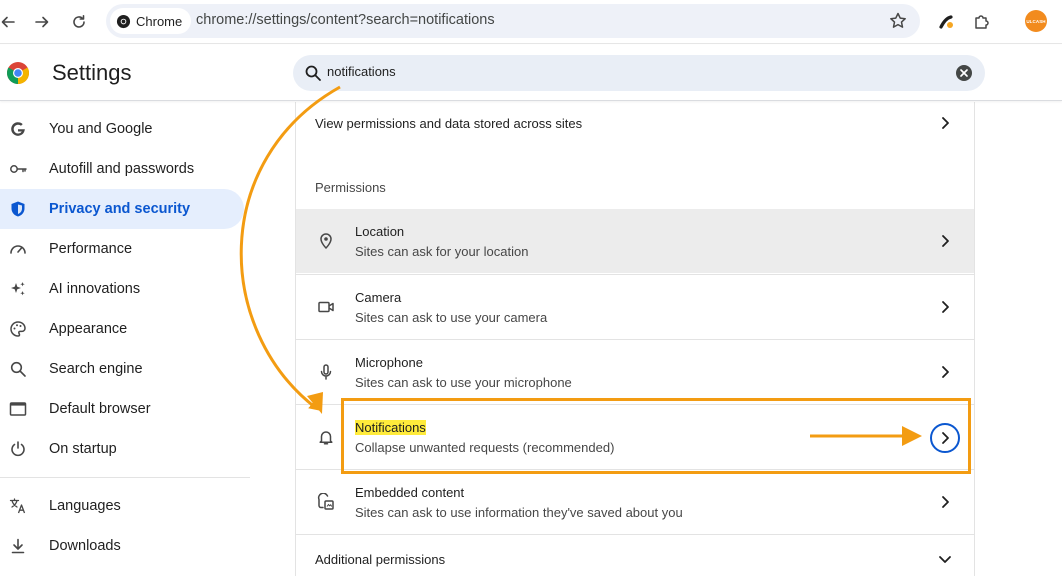  I want to click on microphone-icon, so click(326, 372).